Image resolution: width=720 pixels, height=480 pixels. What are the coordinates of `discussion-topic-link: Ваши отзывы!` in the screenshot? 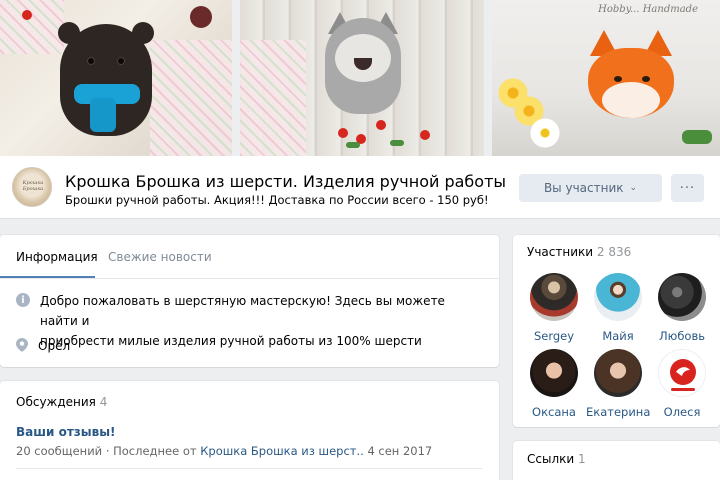 It's located at (66, 432).